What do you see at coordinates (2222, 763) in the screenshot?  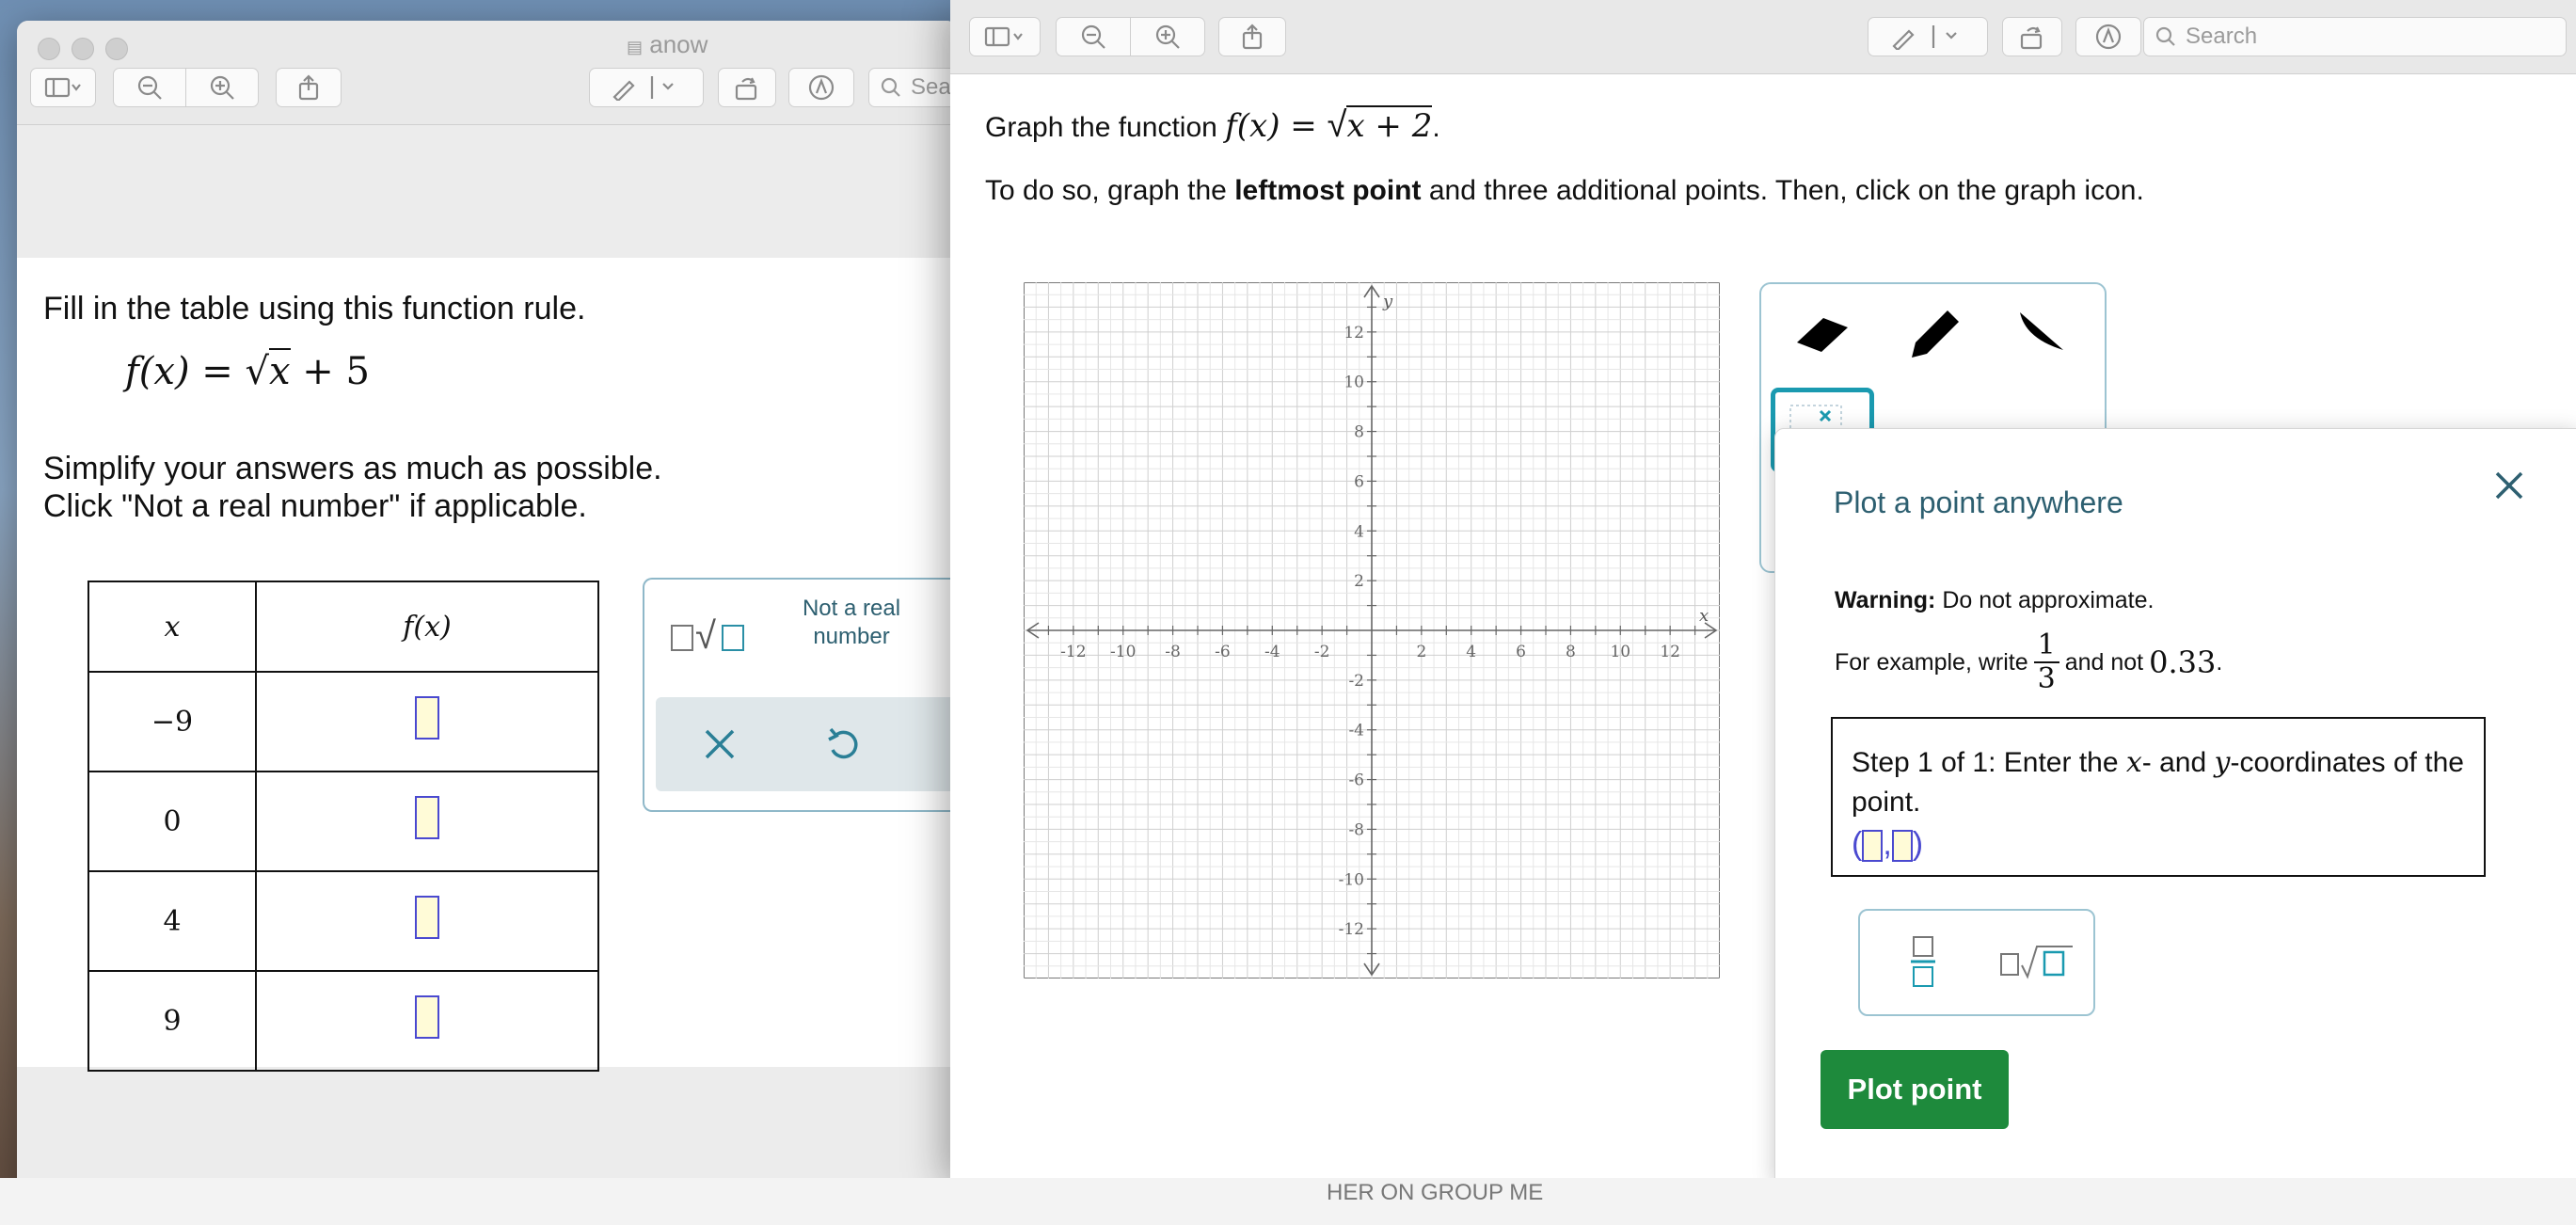 I see `step-y-var: y` at bounding box center [2222, 763].